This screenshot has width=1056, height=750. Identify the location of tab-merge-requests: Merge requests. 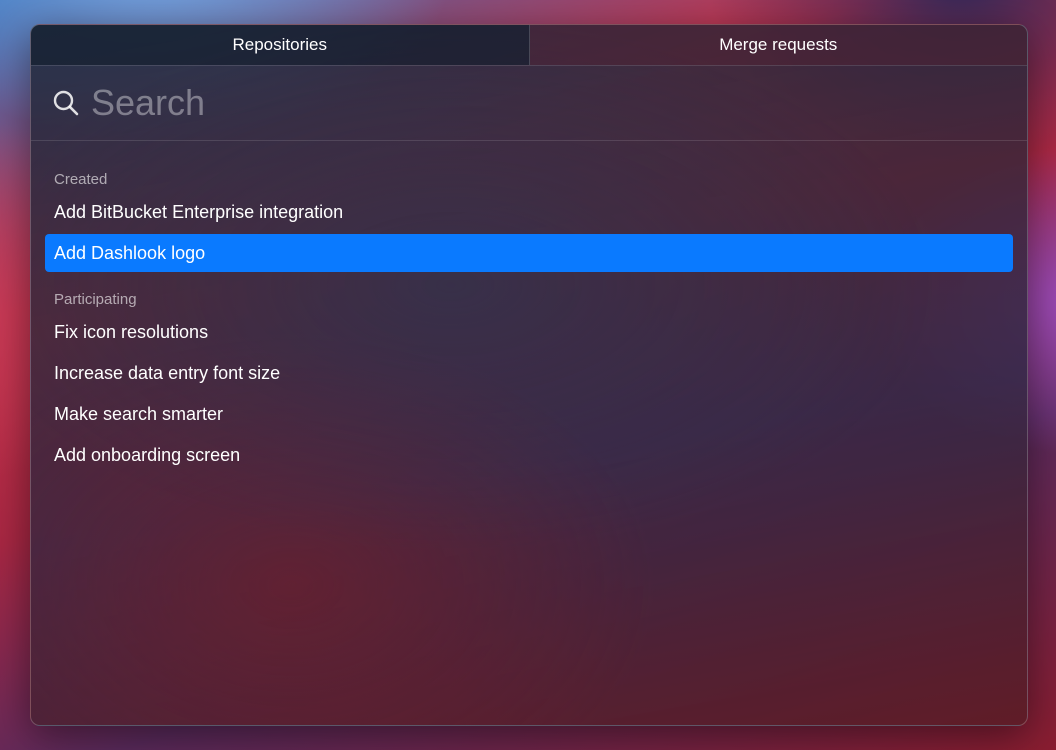
(778, 45).